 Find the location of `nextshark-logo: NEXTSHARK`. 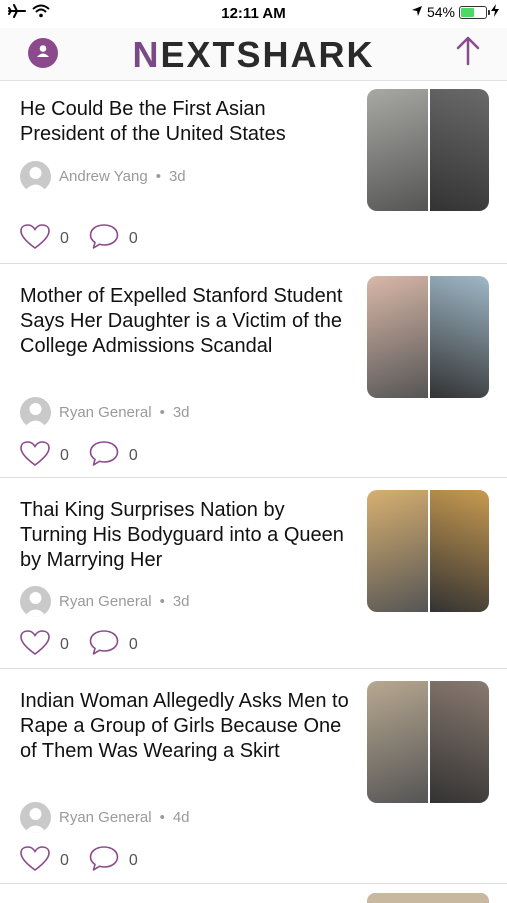

nextshark-logo: NEXTSHARK is located at coordinates (253, 55).